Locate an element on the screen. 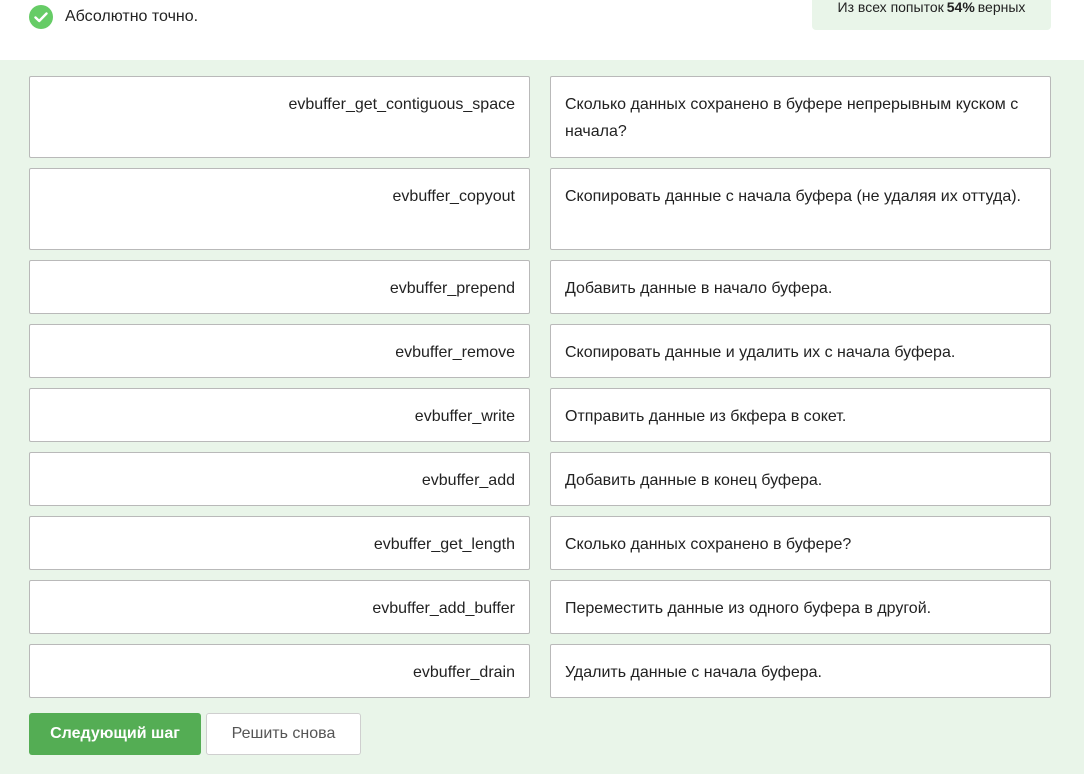 Image resolution: width=1084 pixels, height=774 pixels. definition-card: Сколько данных сохранено в буфере? is located at coordinates (800, 543).